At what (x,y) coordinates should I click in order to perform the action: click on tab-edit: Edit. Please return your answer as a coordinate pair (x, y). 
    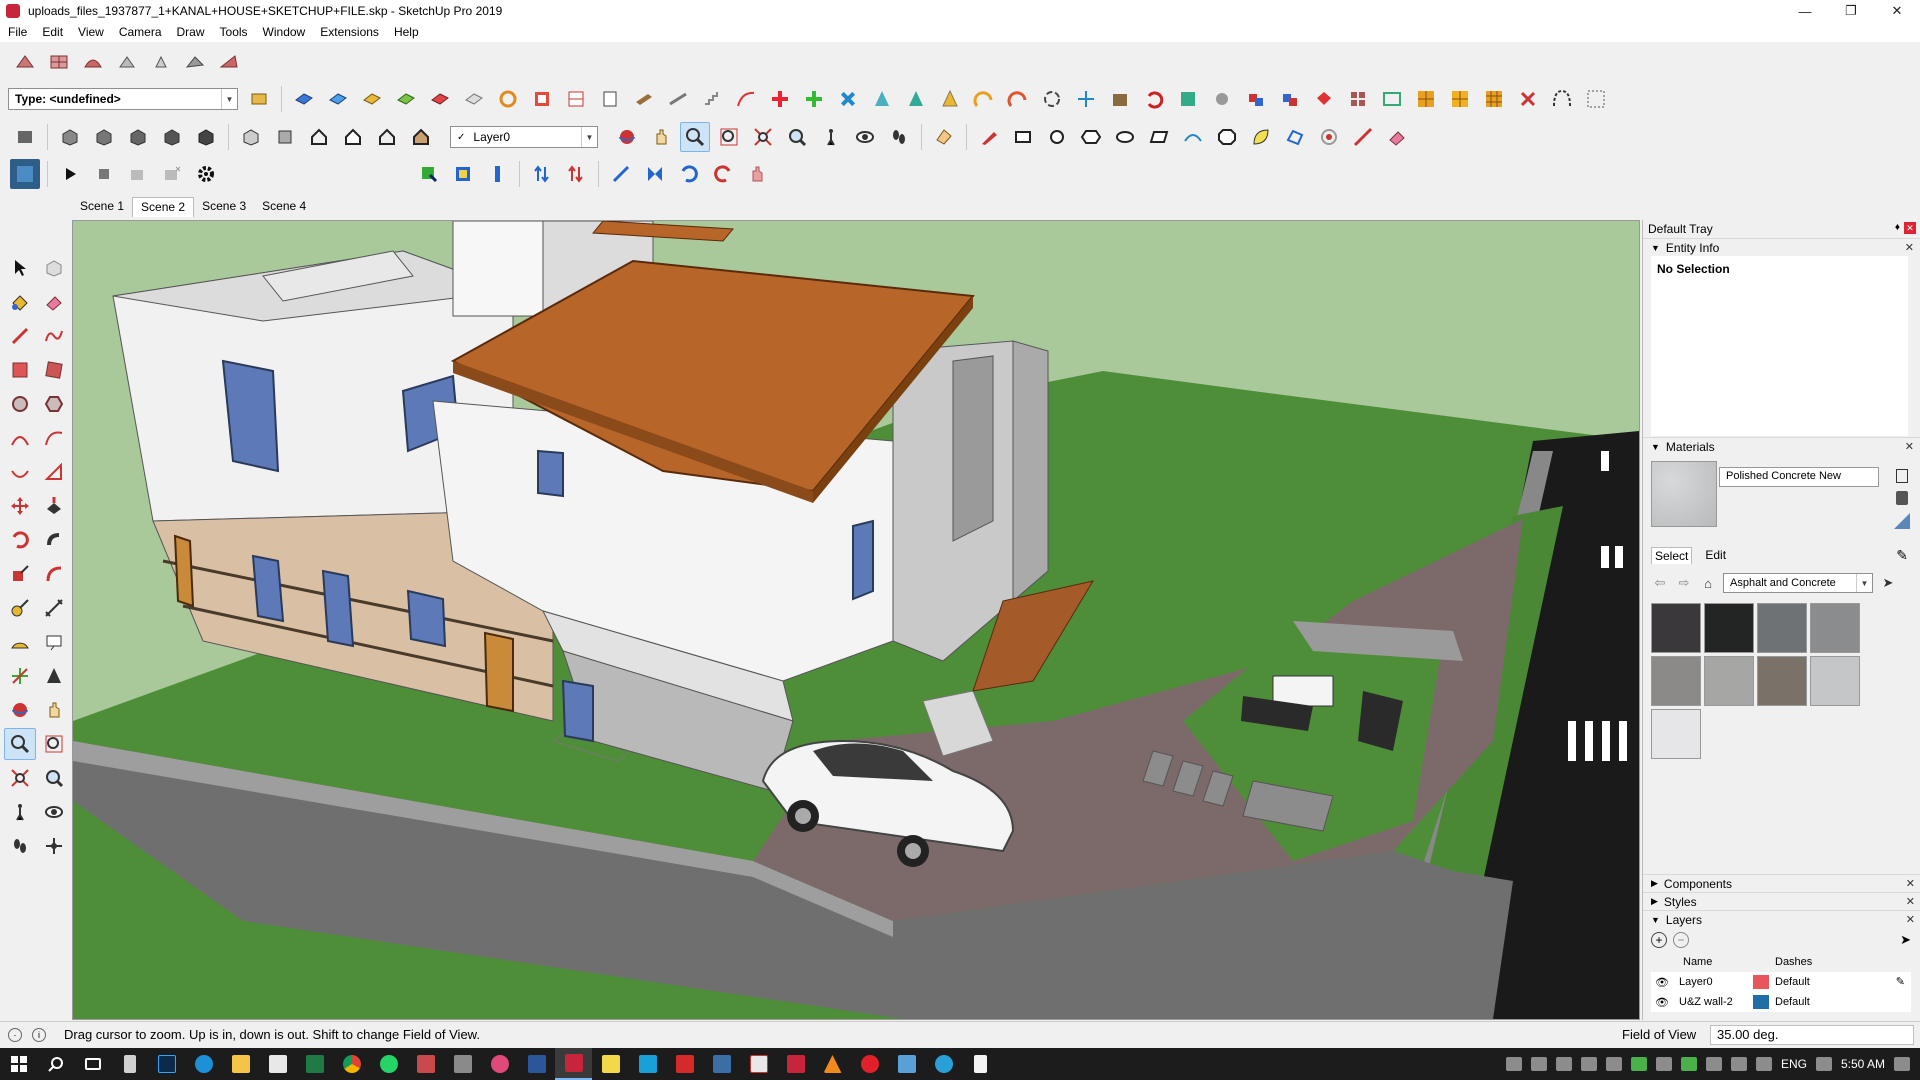
    Looking at the image, I should click on (1715, 555).